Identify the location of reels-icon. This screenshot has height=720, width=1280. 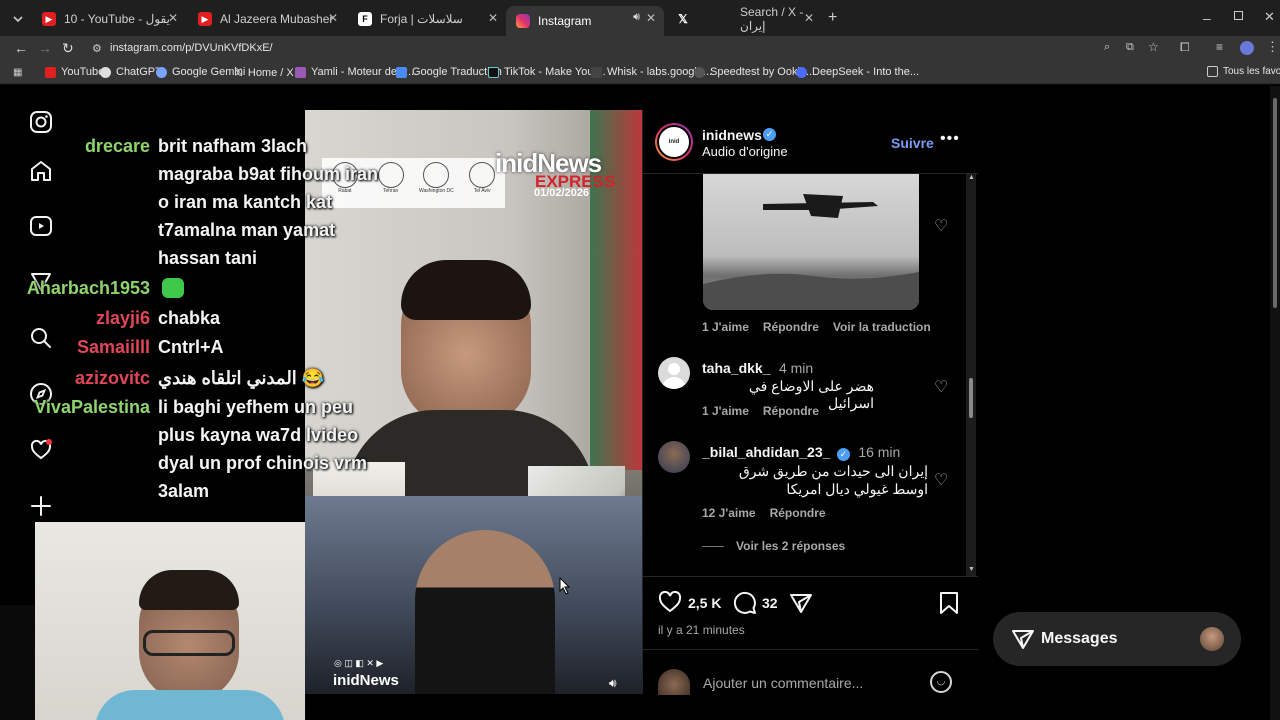
(41, 226).